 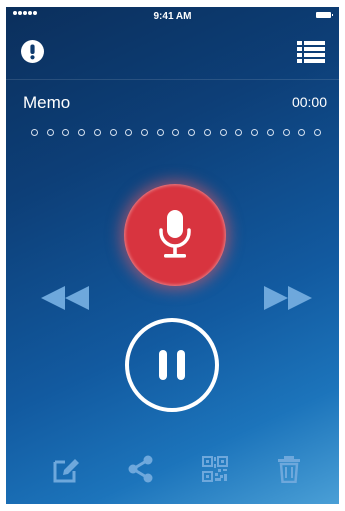 What do you see at coordinates (172, 365) in the screenshot?
I see `pause-button` at bounding box center [172, 365].